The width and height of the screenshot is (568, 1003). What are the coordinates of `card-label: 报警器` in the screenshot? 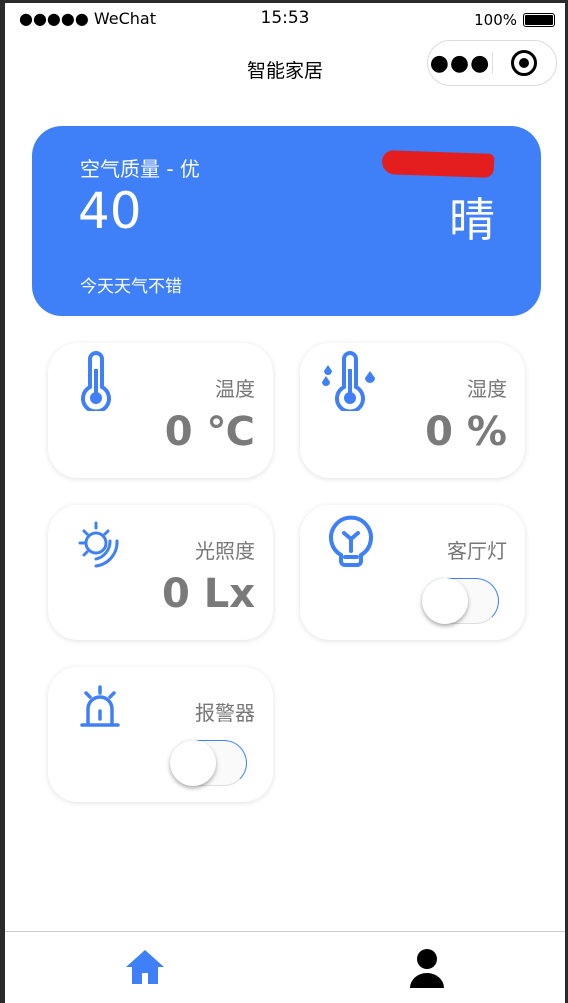 It's located at (225, 713).